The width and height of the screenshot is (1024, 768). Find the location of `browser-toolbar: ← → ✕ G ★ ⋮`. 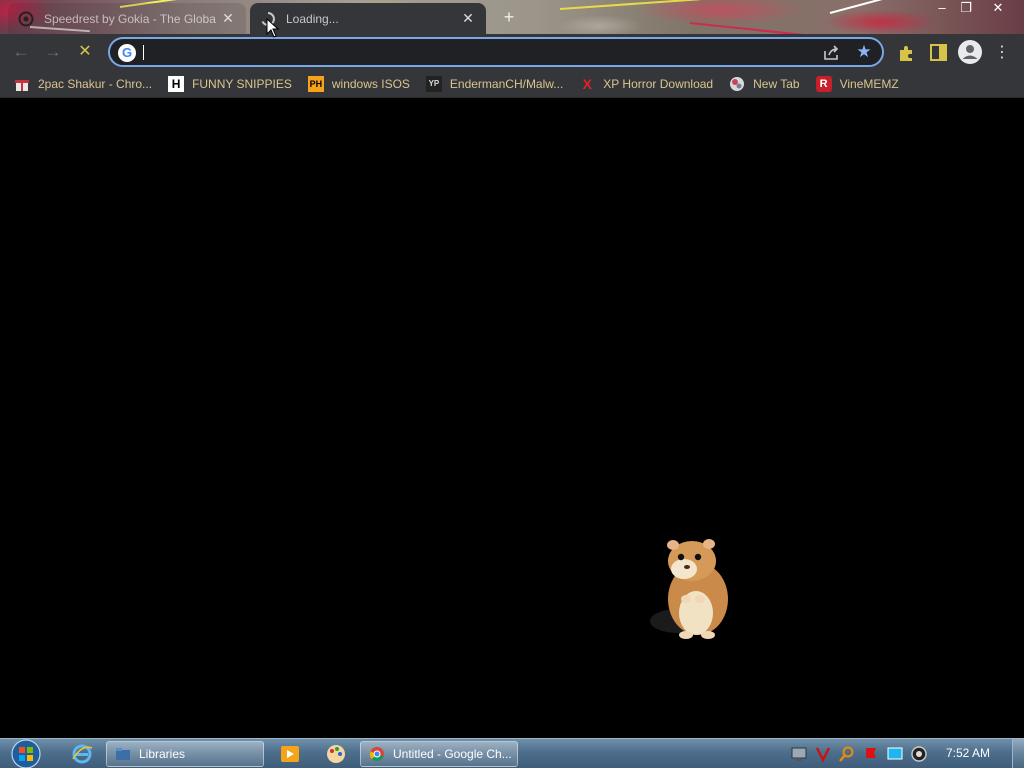

browser-toolbar: ← → ✕ G ★ ⋮ is located at coordinates (512, 52).